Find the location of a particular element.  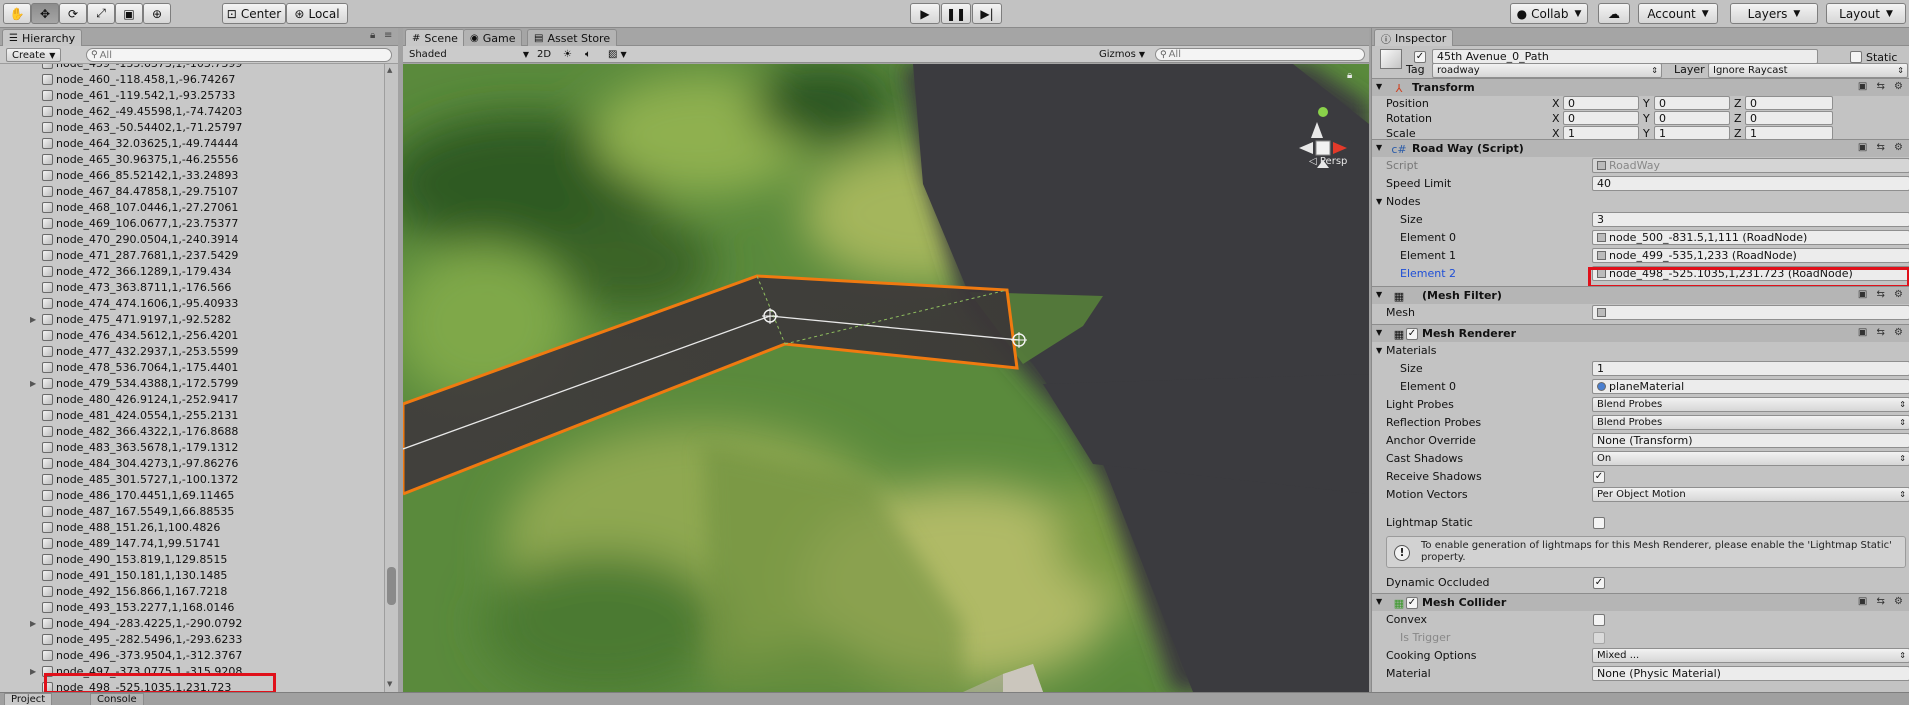

hierarchy-item: node_472_366.1289,1,-179.434 is located at coordinates (192, 271).